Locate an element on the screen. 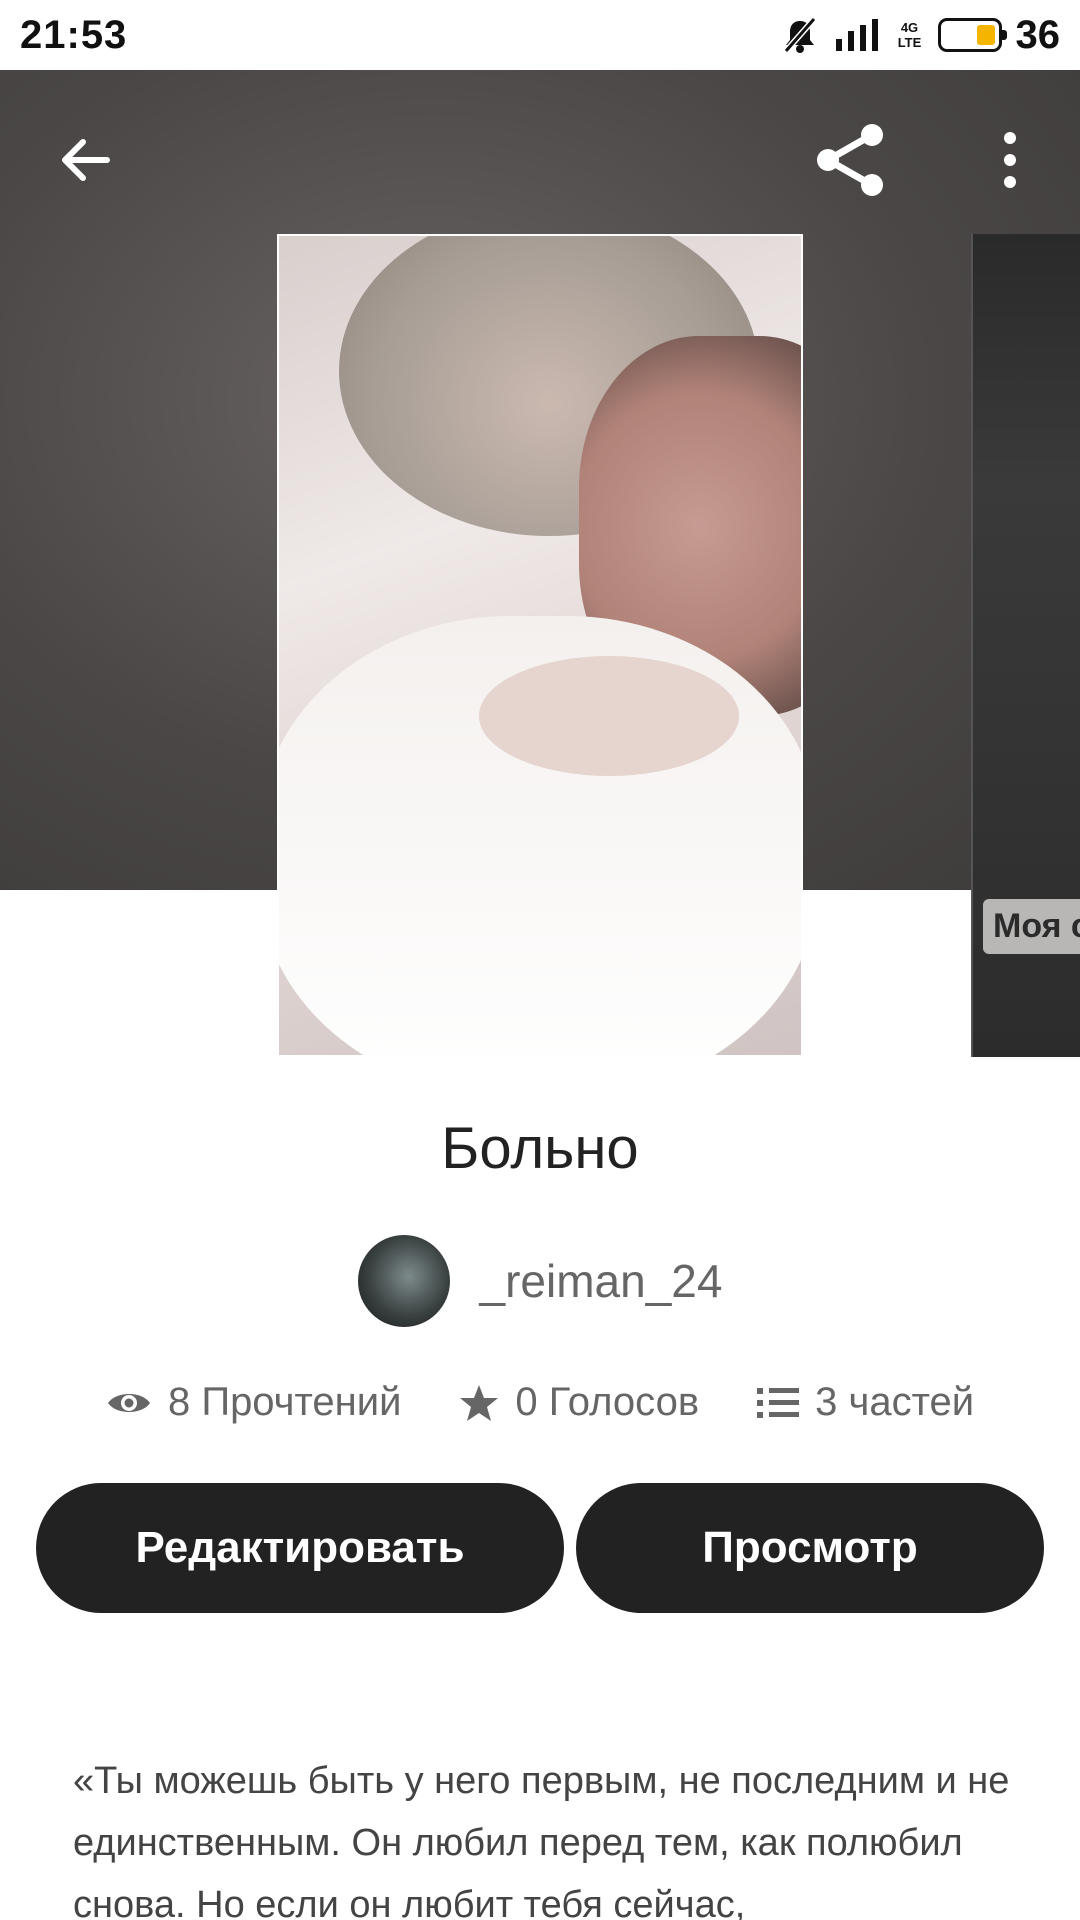 Image resolution: width=1080 pixels, height=1920 pixels. status-bar: 21:53 4G LTE 36 is located at coordinates (540, 35).